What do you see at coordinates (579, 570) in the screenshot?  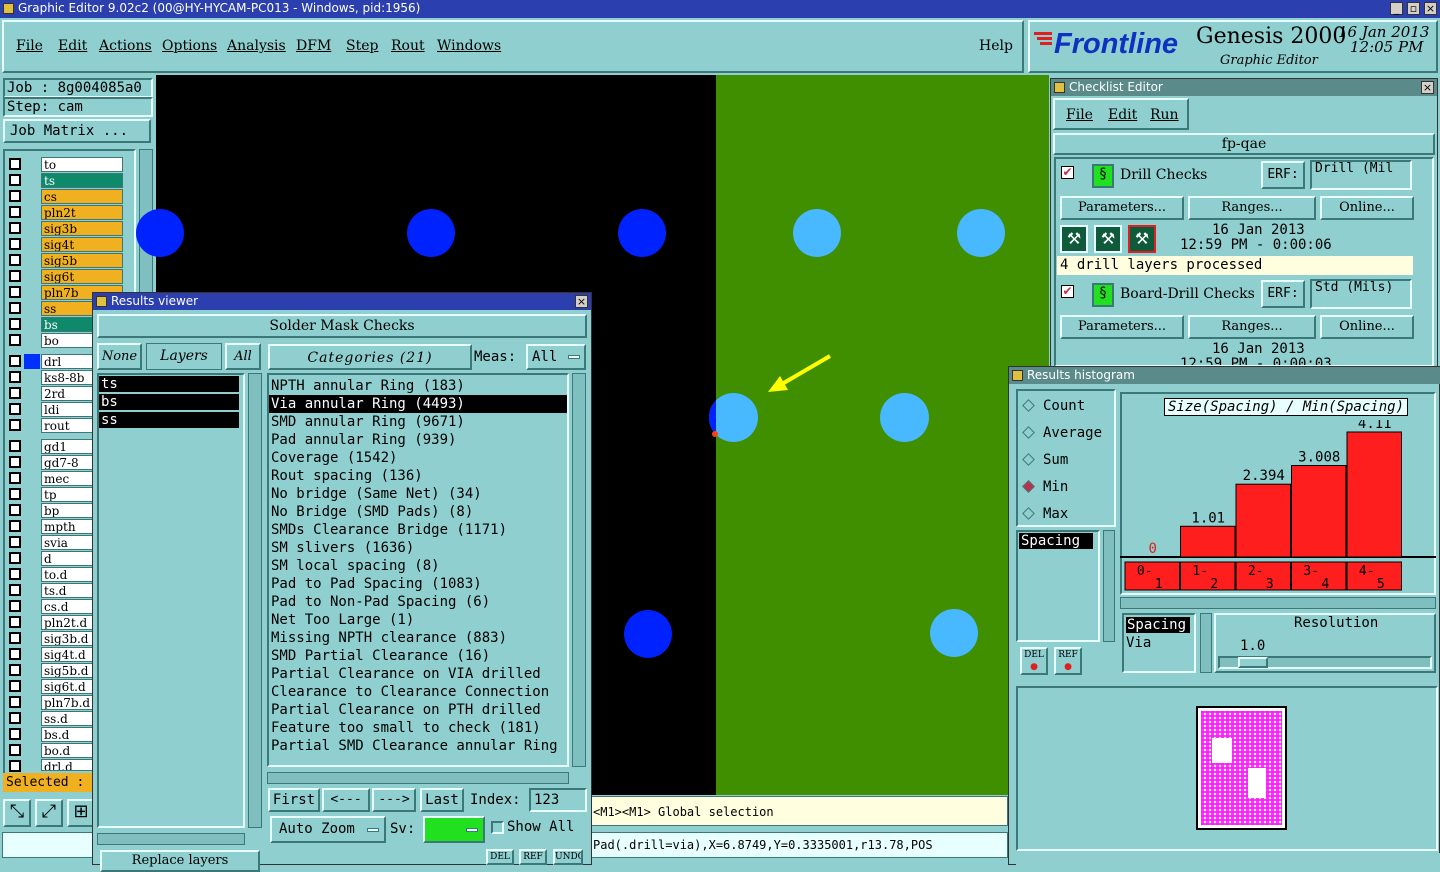 I see `categories-scrollbar` at bounding box center [579, 570].